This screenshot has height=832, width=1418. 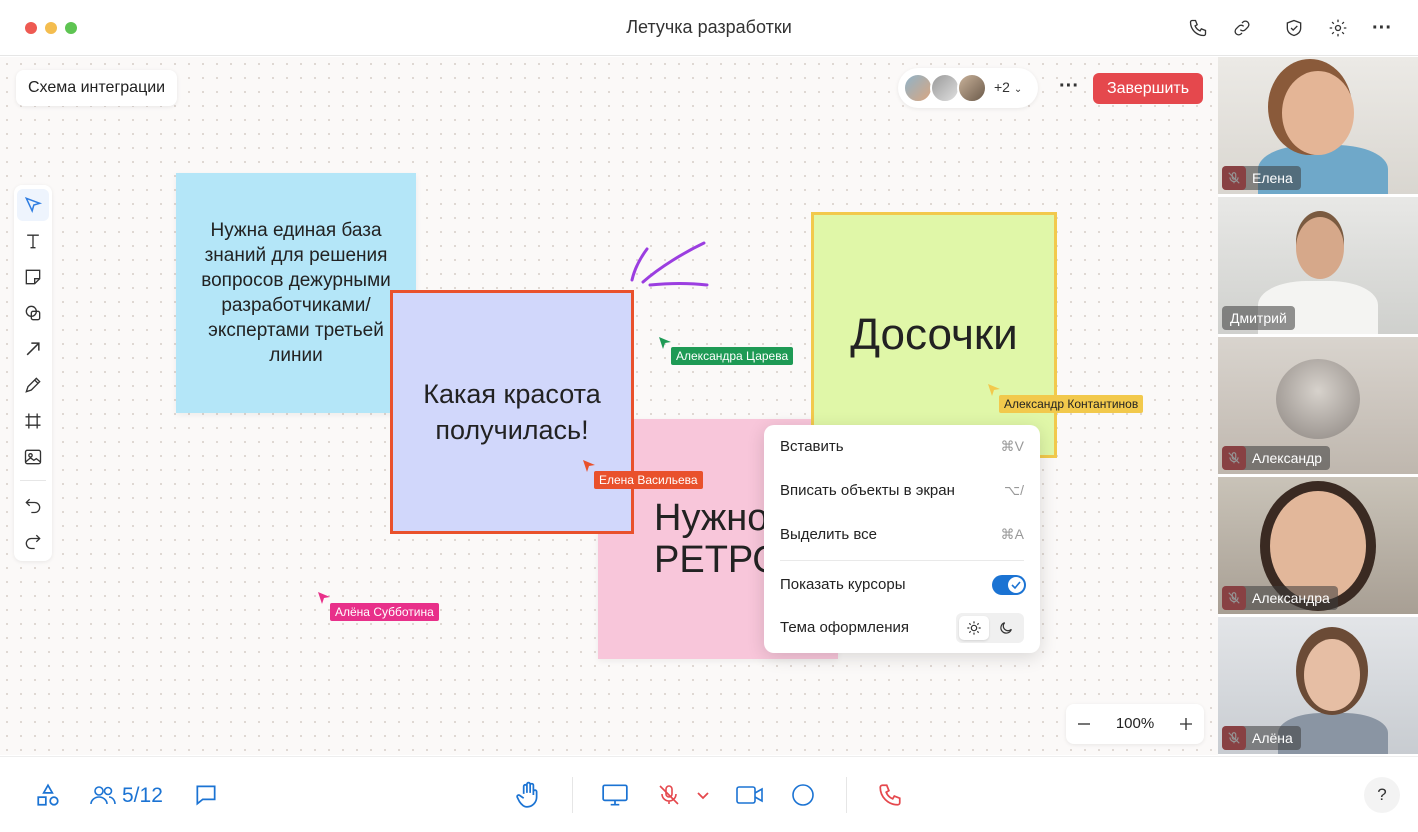 What do you see at coordinates (1382, 28) in the screenshot?
I see `more-menu-icon: ···` at bounding box center [1382, 28].